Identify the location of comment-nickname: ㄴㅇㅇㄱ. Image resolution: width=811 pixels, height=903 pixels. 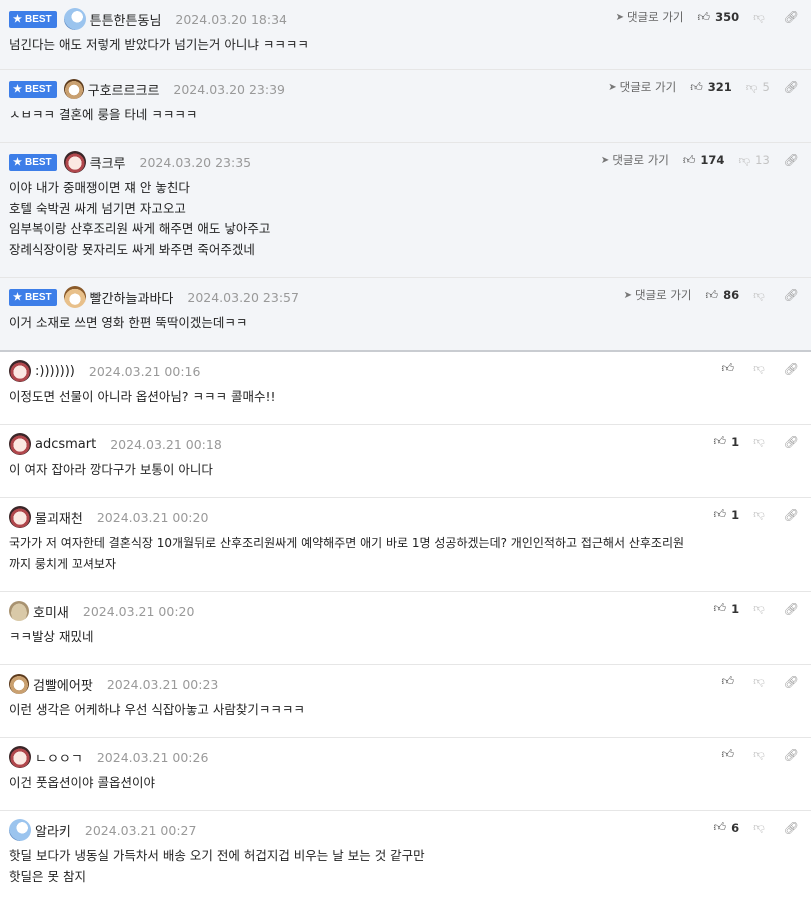
(59, 757).